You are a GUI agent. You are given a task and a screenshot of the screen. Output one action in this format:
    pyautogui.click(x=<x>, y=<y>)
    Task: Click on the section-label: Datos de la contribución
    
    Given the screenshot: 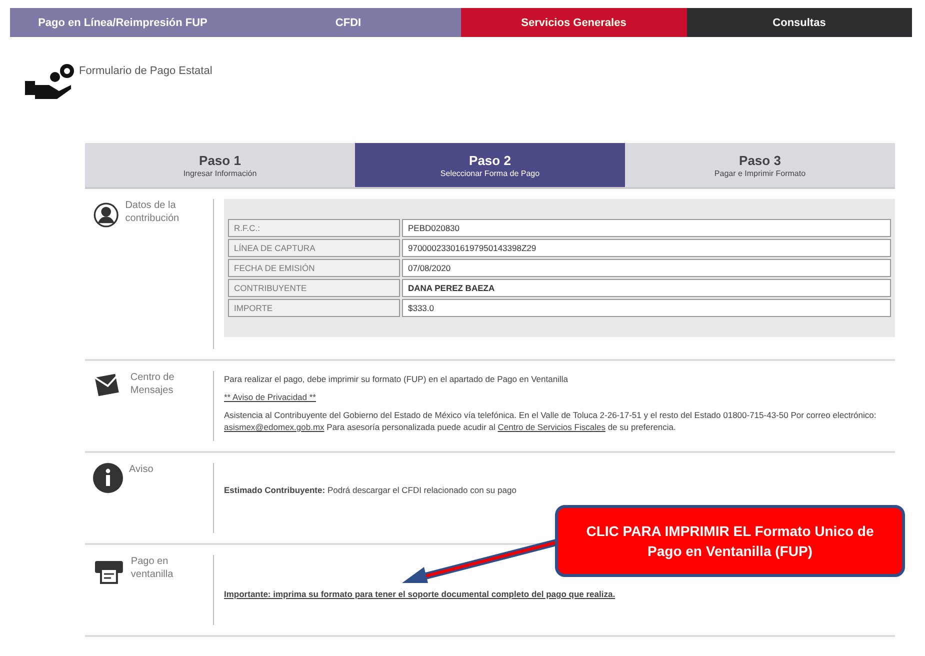 What is the action you would take?
    pyautogui.click(x=152, y=212)
    